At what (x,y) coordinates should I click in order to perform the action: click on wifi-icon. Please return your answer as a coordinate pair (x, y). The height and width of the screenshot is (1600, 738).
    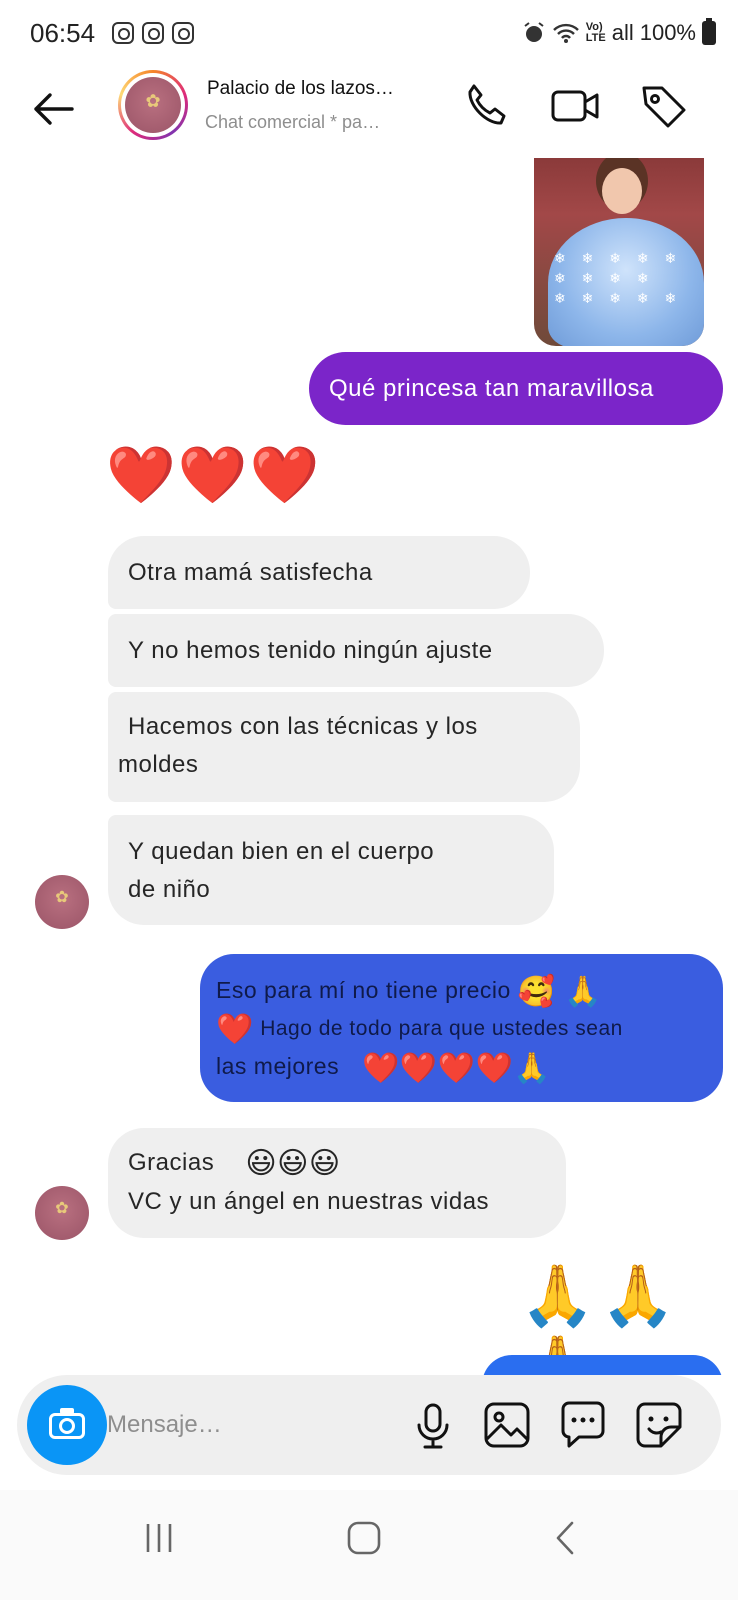
    Looking at the image, I should click on (565, 33).